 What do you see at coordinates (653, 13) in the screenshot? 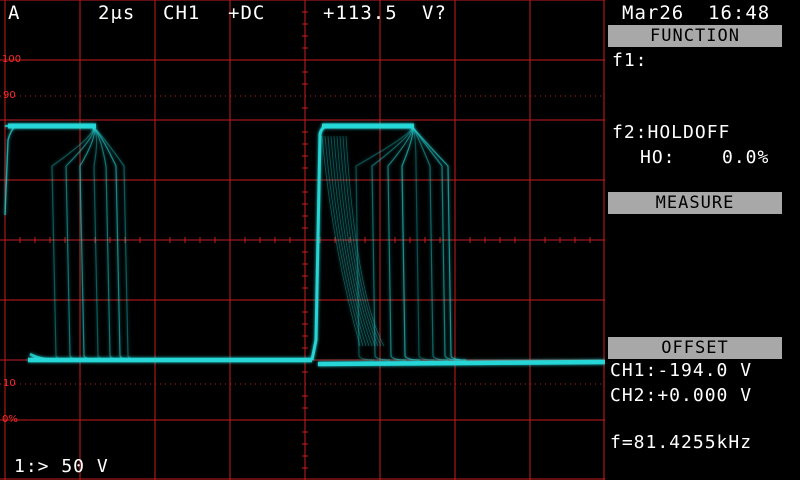
I see `date-readout: Mar26` at bounding box center [653, 13].